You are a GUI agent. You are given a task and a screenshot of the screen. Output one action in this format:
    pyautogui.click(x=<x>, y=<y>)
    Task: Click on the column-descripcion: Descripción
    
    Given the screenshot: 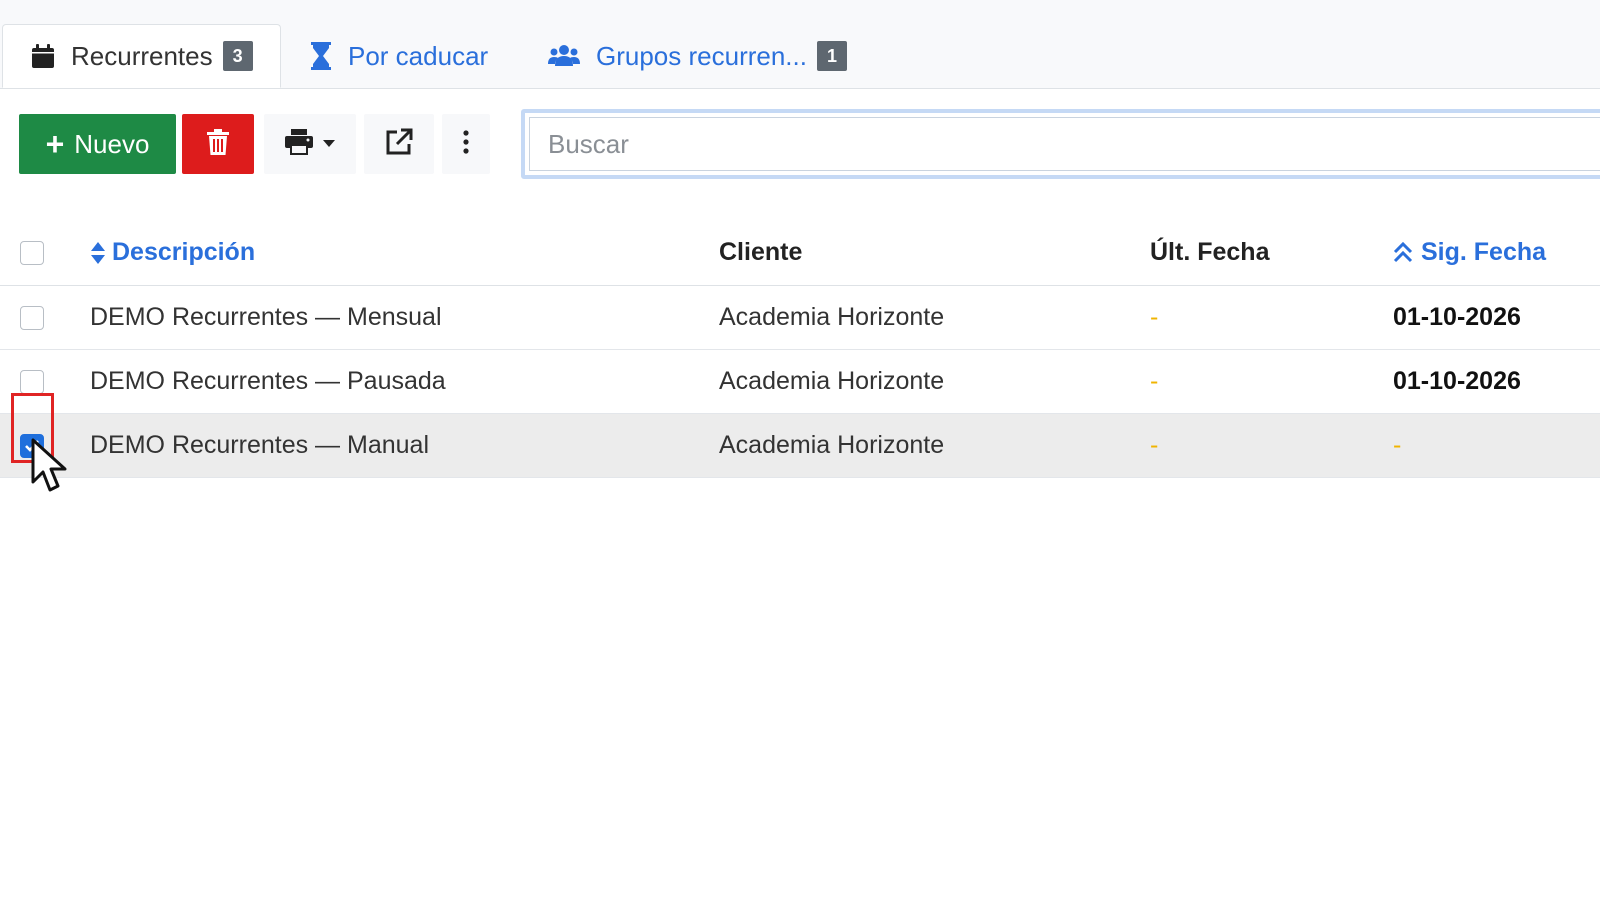 What is the action you would take?
    pyautogui.click(x=172, y=252)
    